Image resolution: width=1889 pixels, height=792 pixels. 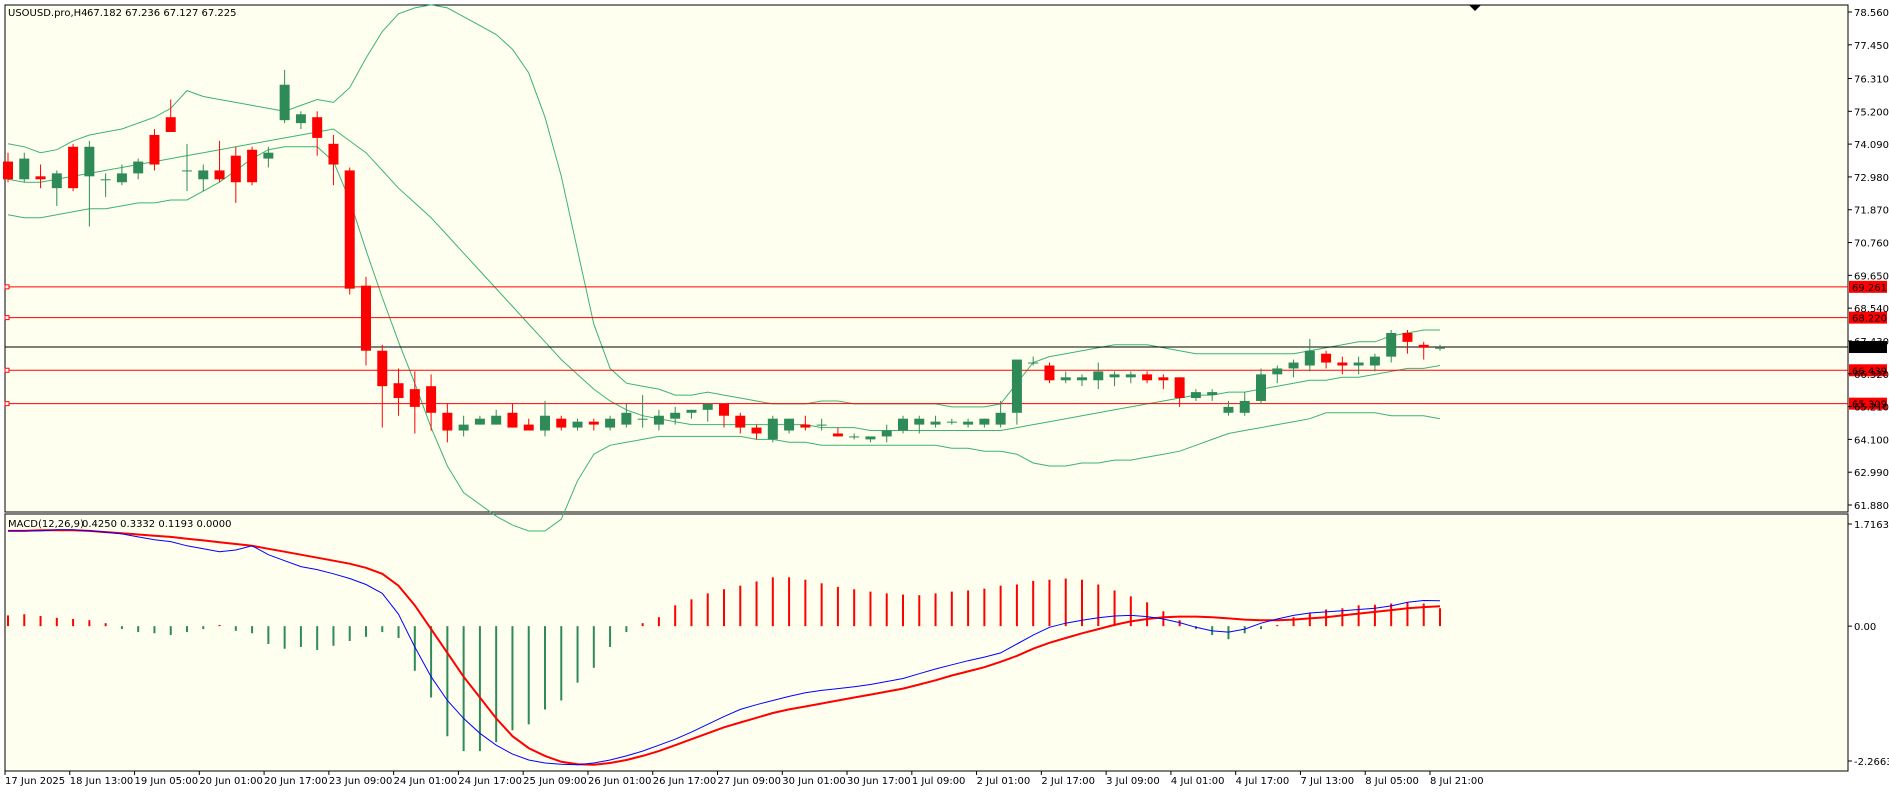 What do you see at coordinates (48, 13) in the screenshot?
I see `chart-header-symbol: USOUSD.pro,H4` at bounding box center [48, 13].